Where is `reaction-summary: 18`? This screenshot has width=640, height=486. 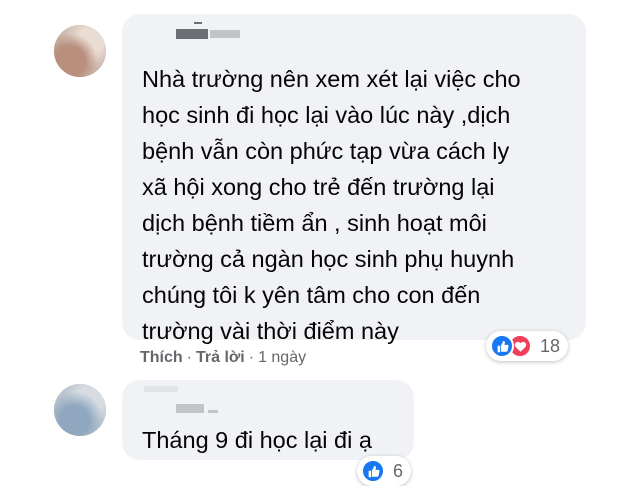 reaction-summary: 18 is located at coordinates (527, 346).